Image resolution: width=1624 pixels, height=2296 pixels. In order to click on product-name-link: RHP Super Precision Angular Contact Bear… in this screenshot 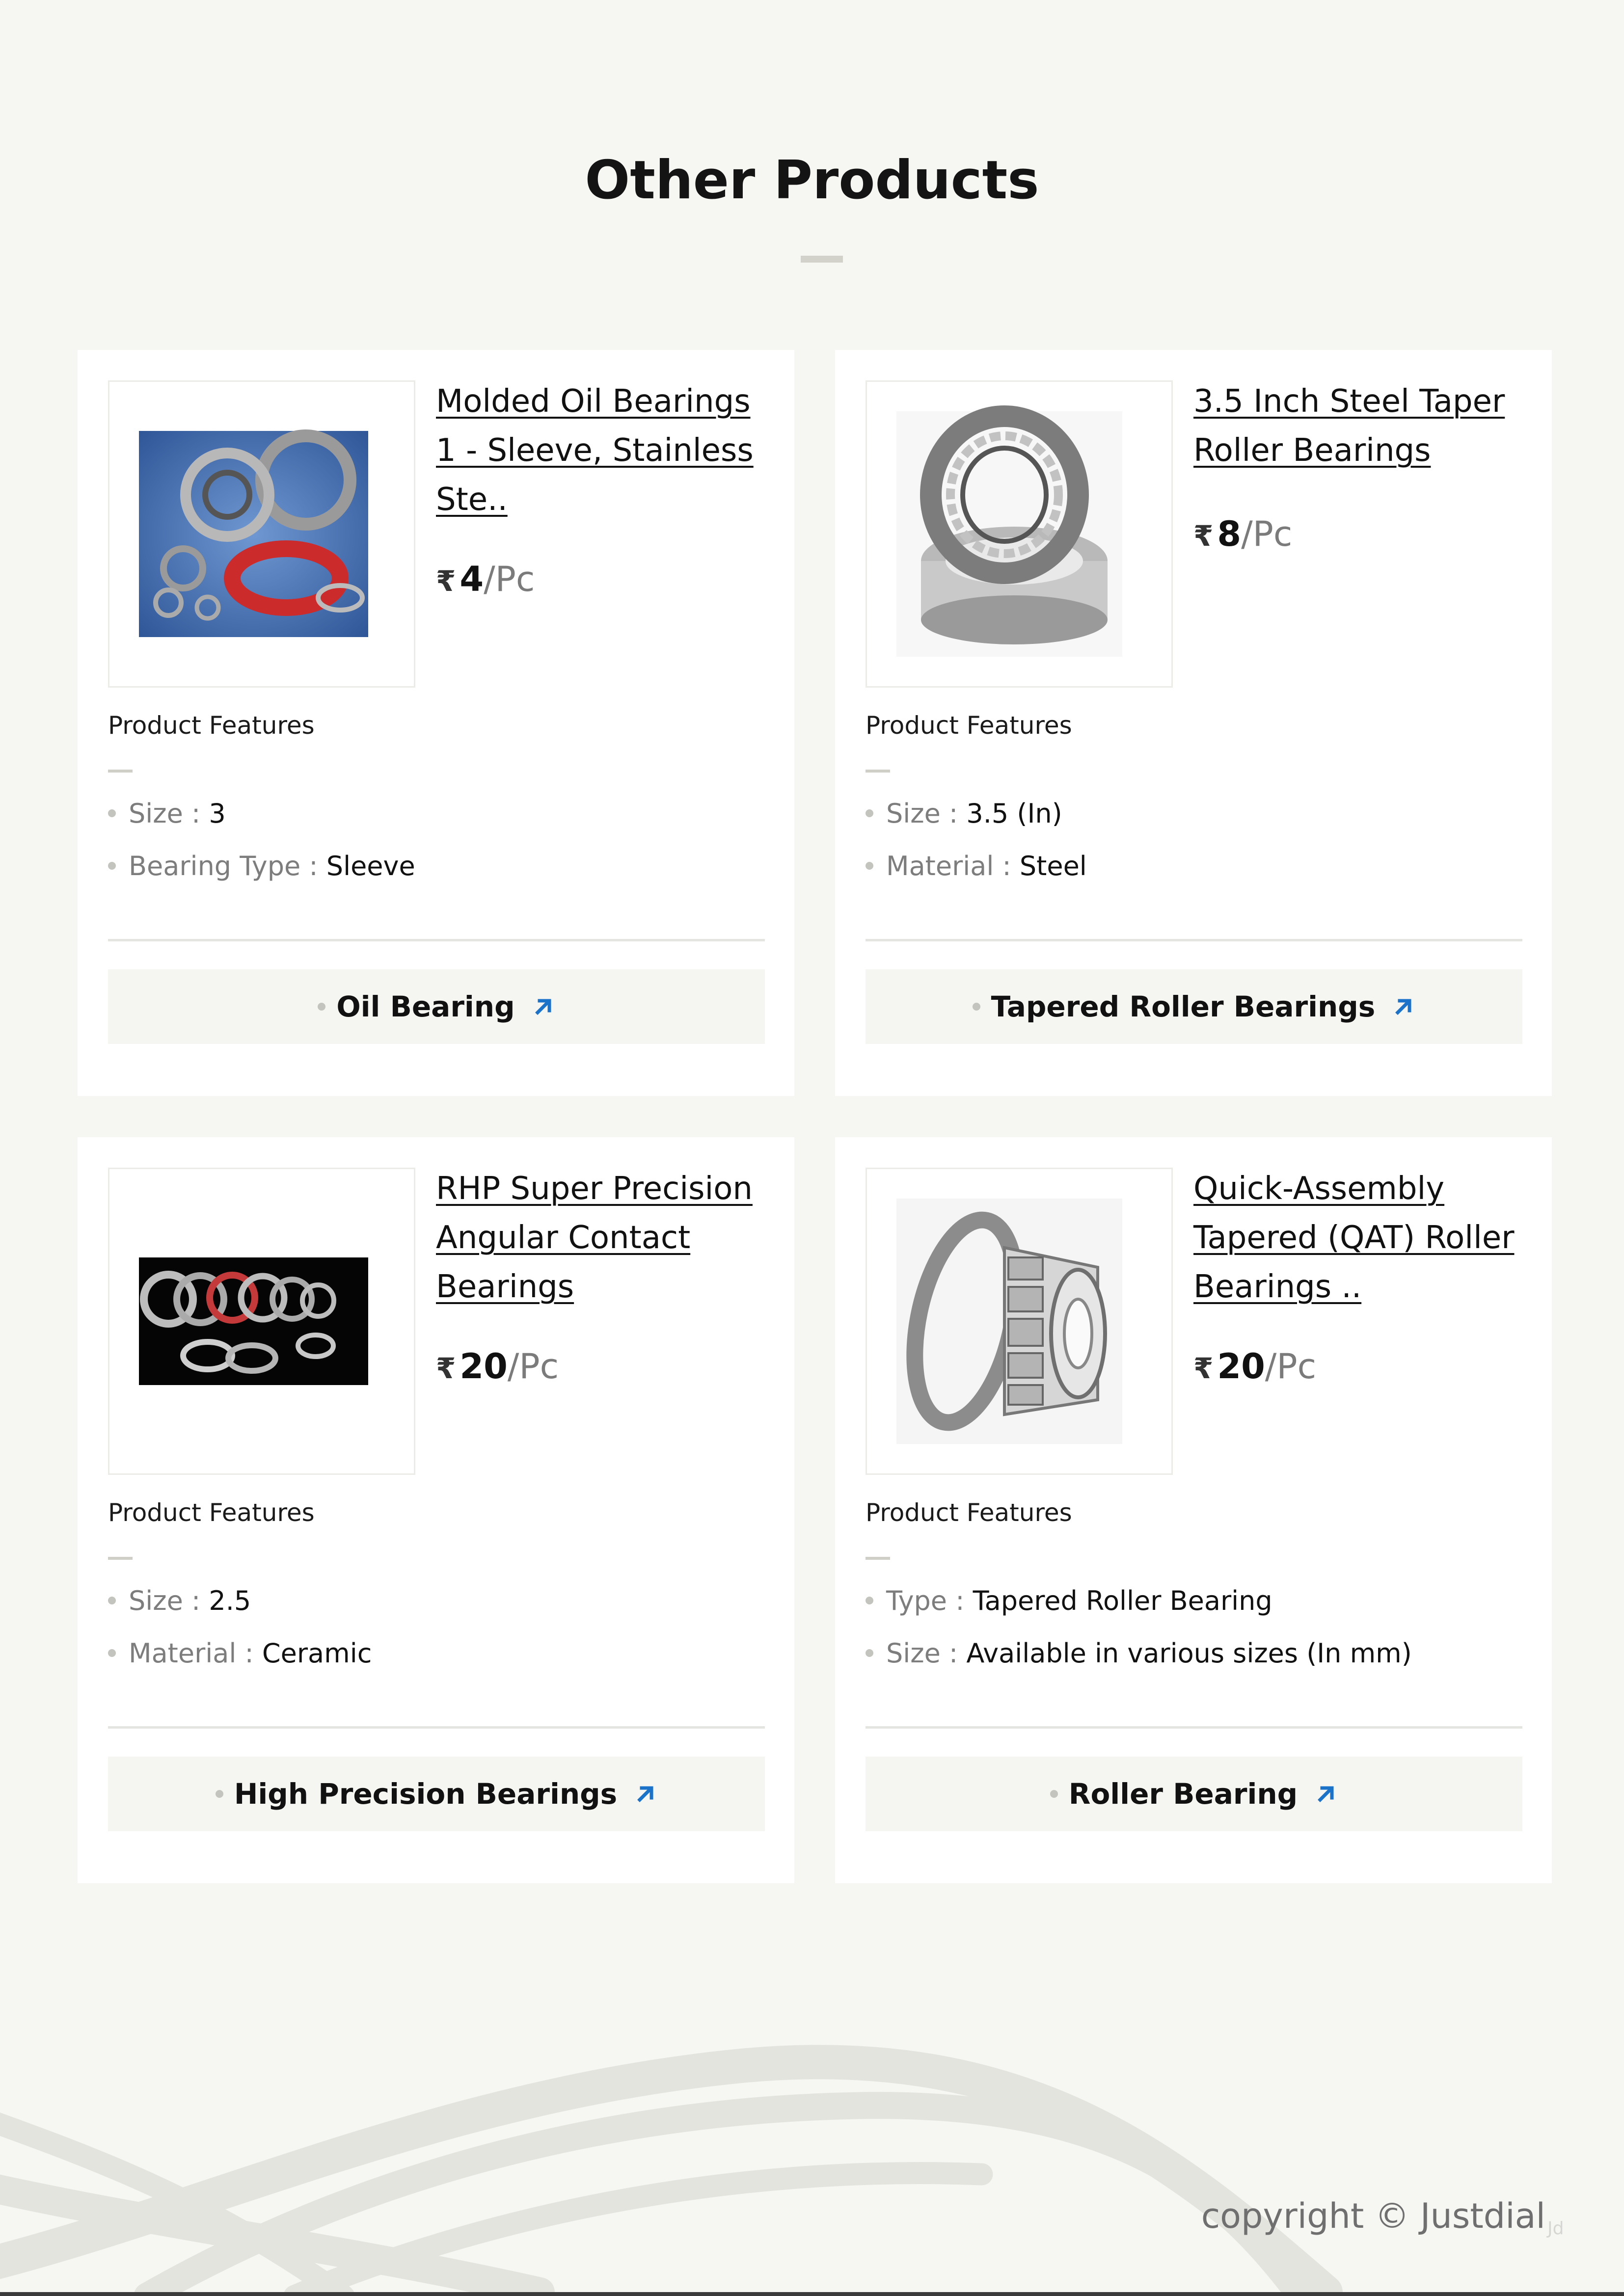, I will do `click(608, 1237)`.